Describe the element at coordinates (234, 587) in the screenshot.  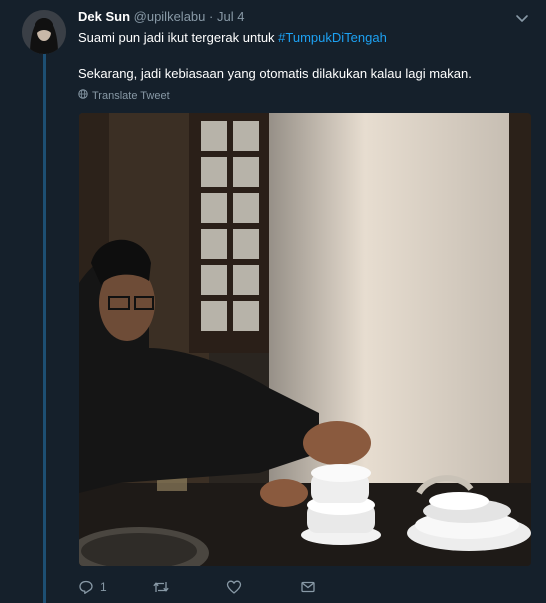
I see `heart-icon` at that location.